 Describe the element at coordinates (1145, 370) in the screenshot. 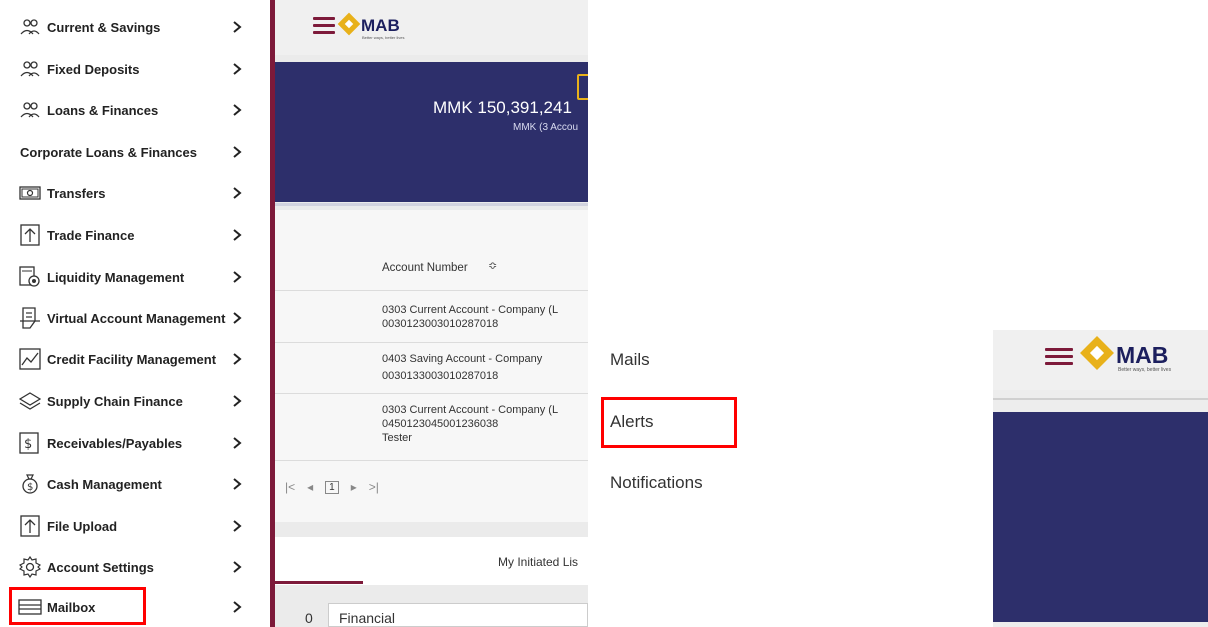

I see `logo-tagline: Better ways, better lives` at that location.